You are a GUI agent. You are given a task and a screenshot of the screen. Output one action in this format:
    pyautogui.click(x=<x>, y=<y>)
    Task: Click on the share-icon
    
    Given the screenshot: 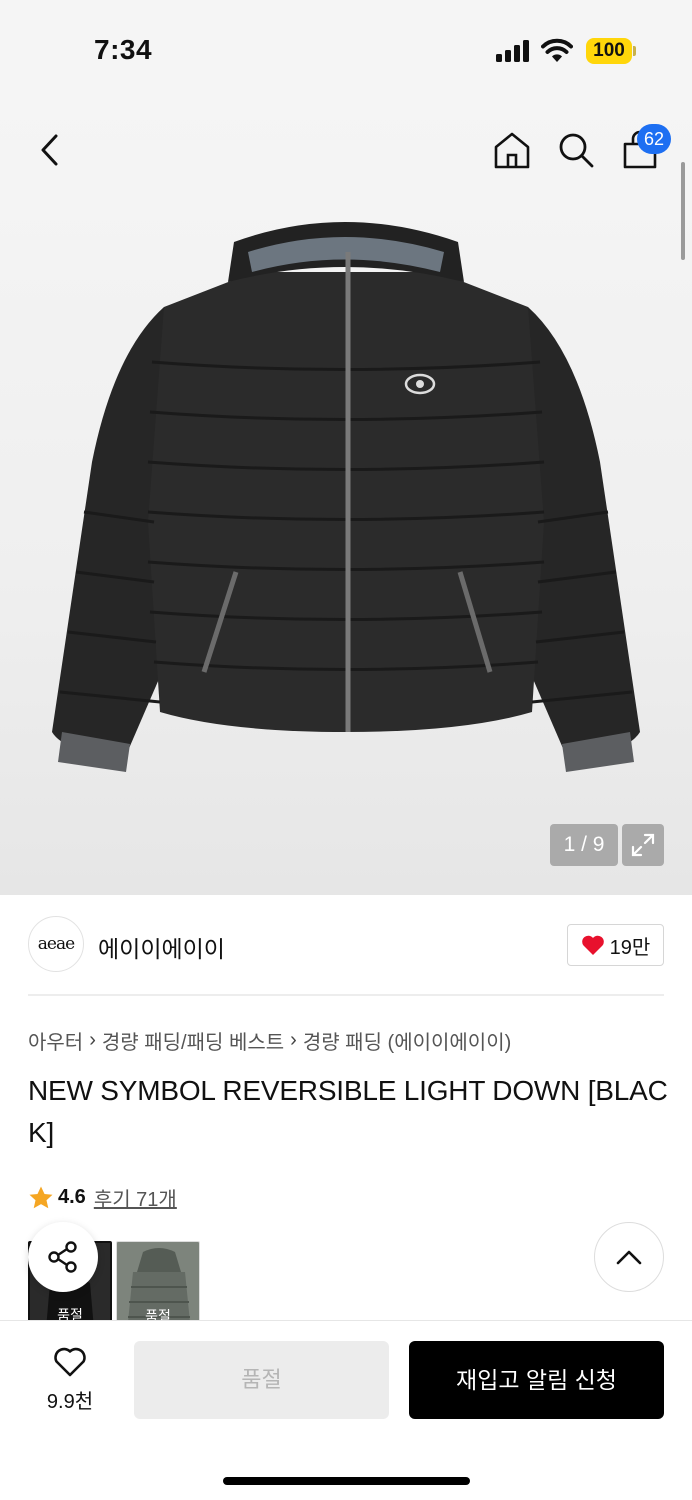 What is the action you would take?
    pyautogui.click(x=62, y=1257)
    